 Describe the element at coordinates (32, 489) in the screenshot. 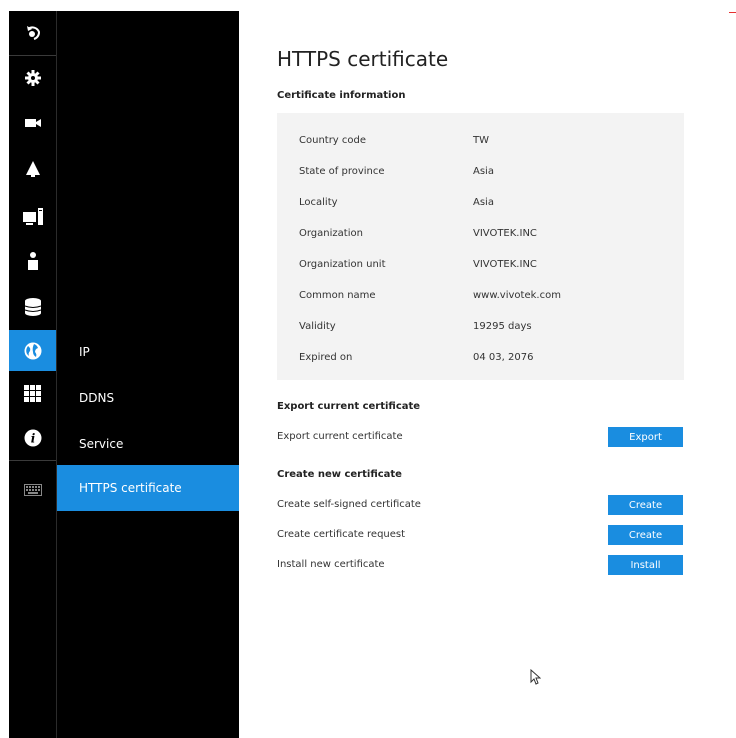

I see `keyboard-icon` at that location.